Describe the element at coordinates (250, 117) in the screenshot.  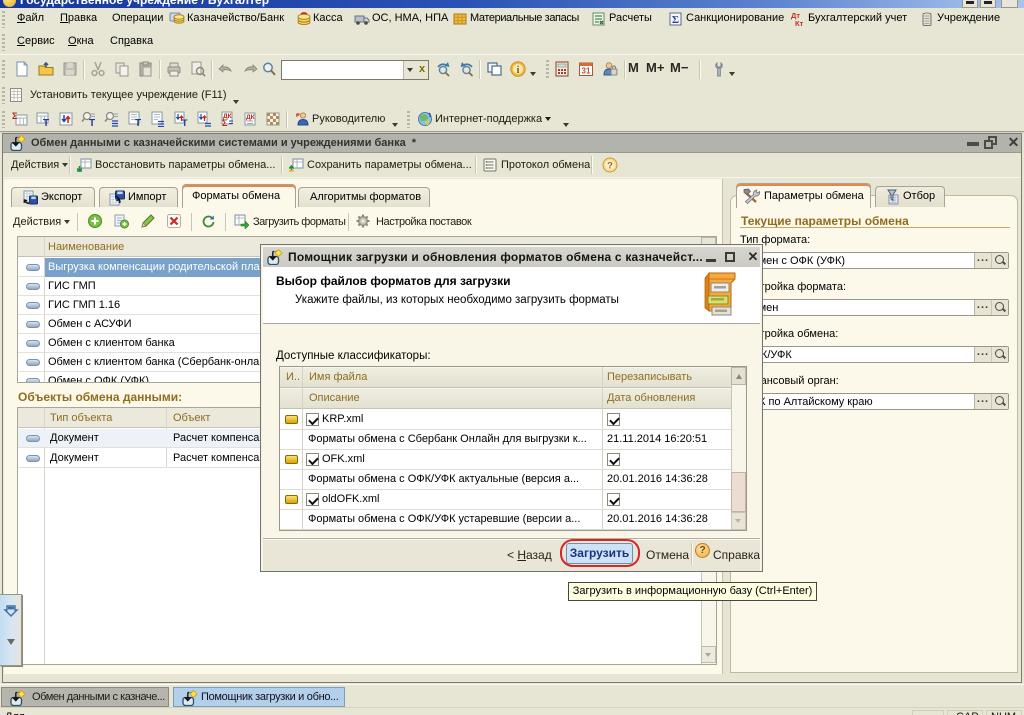
I see `svg-text: ДК` at that location.